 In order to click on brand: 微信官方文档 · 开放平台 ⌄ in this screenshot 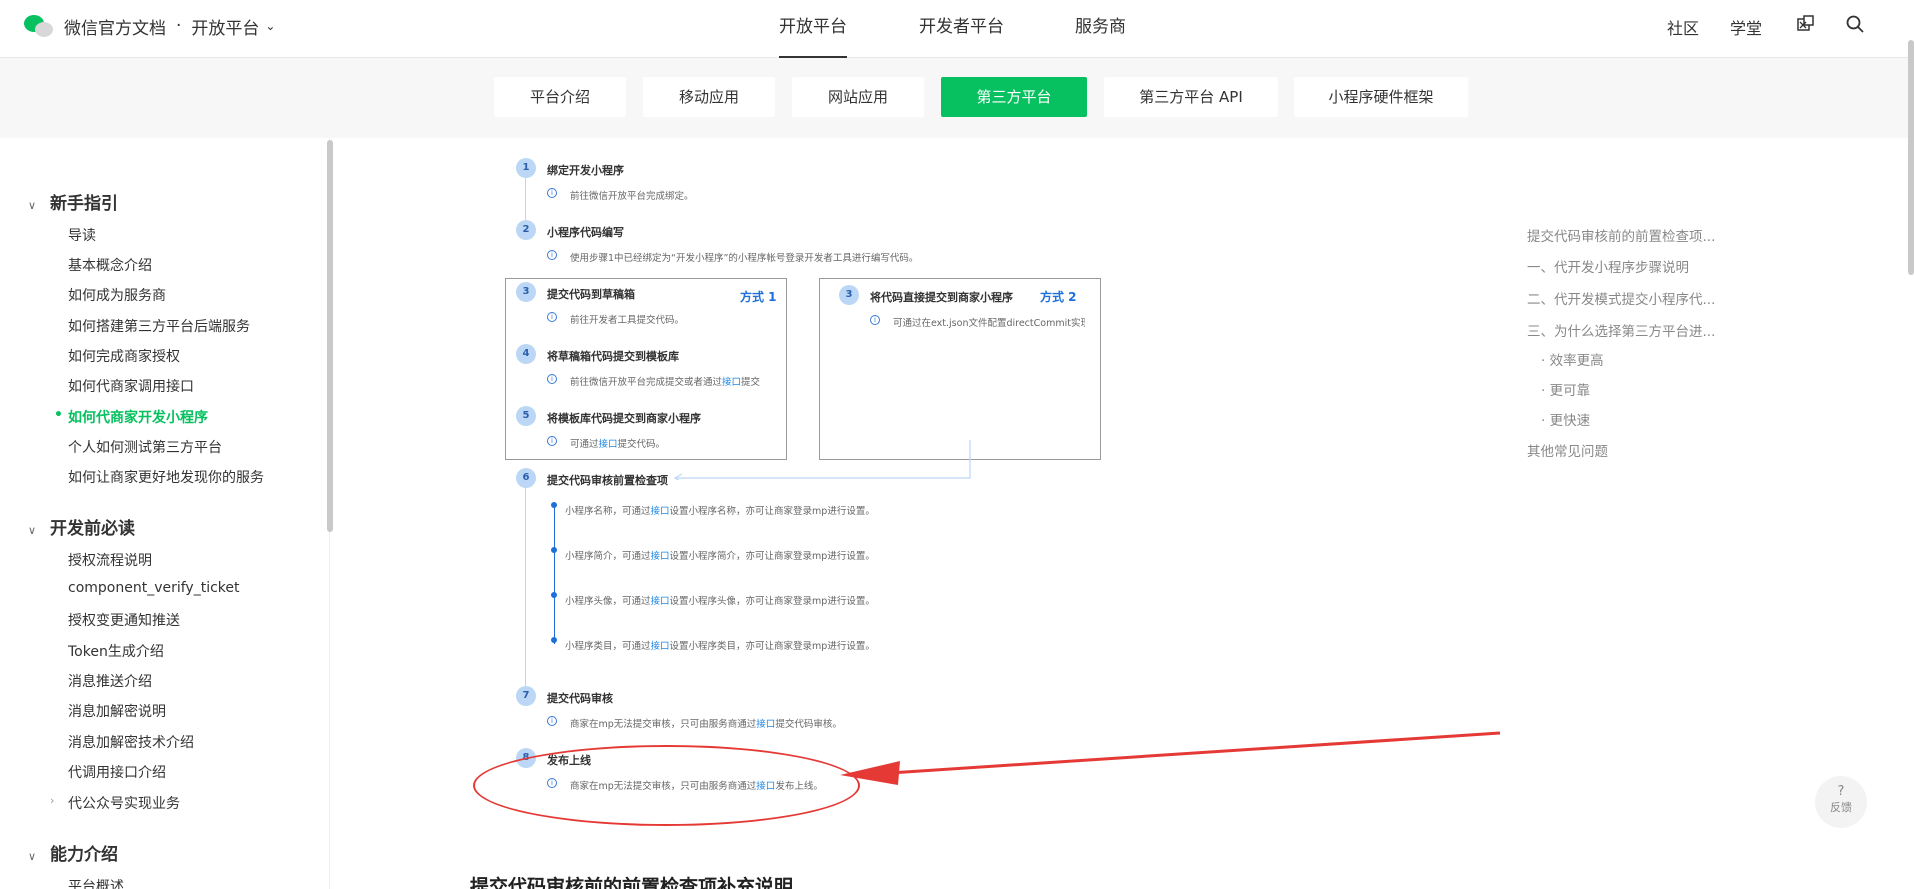, I will do `click(149, 26)`.